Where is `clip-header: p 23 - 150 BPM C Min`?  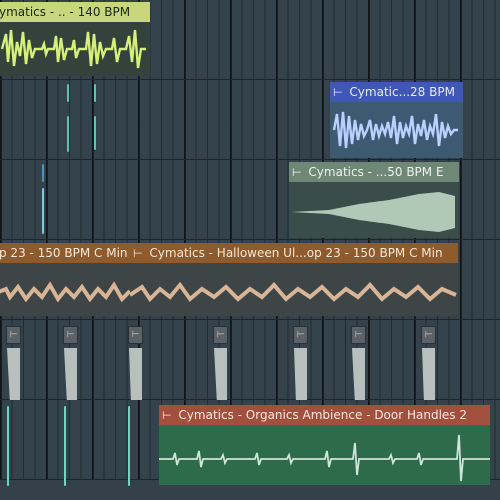
clip-header: p 23 - 150 BPM C Min is located at coordinates (66, 253).